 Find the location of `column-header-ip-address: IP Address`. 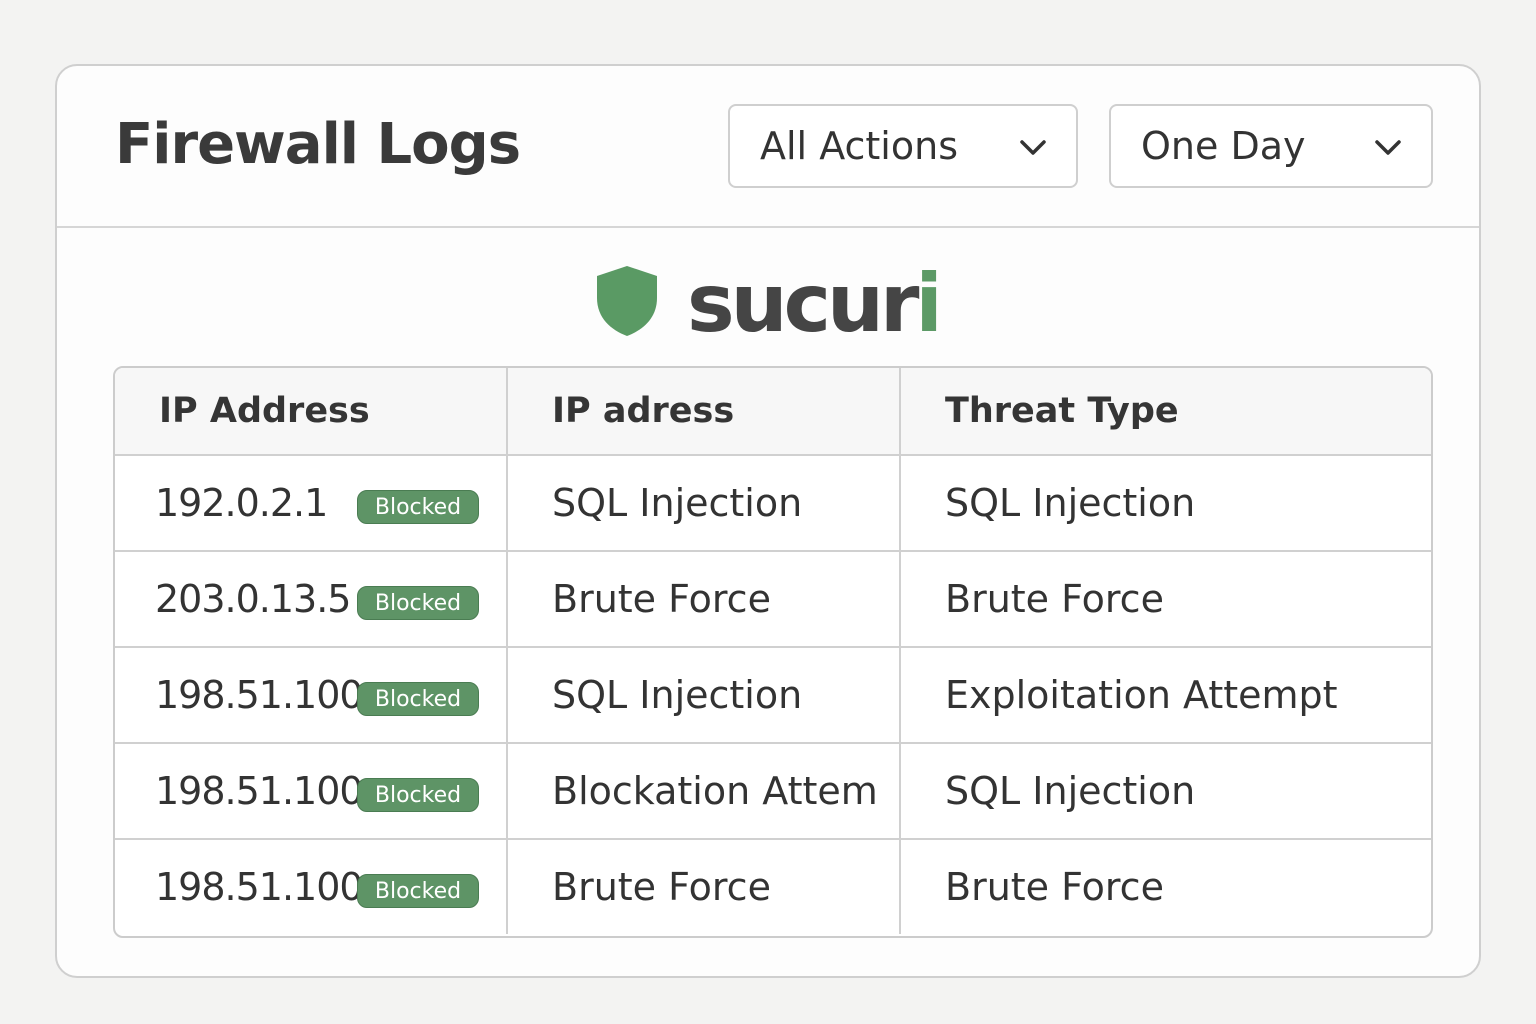

column-header-ip-address: IP Address is located at coordinates (311, 412).